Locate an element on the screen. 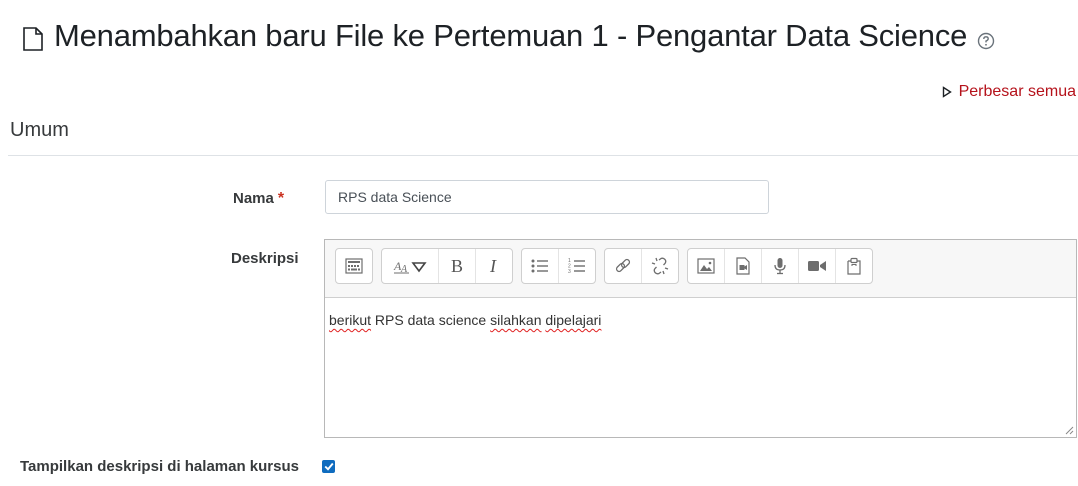 This screenshot has height=486, width=1078. font-style-button: A A is located at coordinates (410, 266).